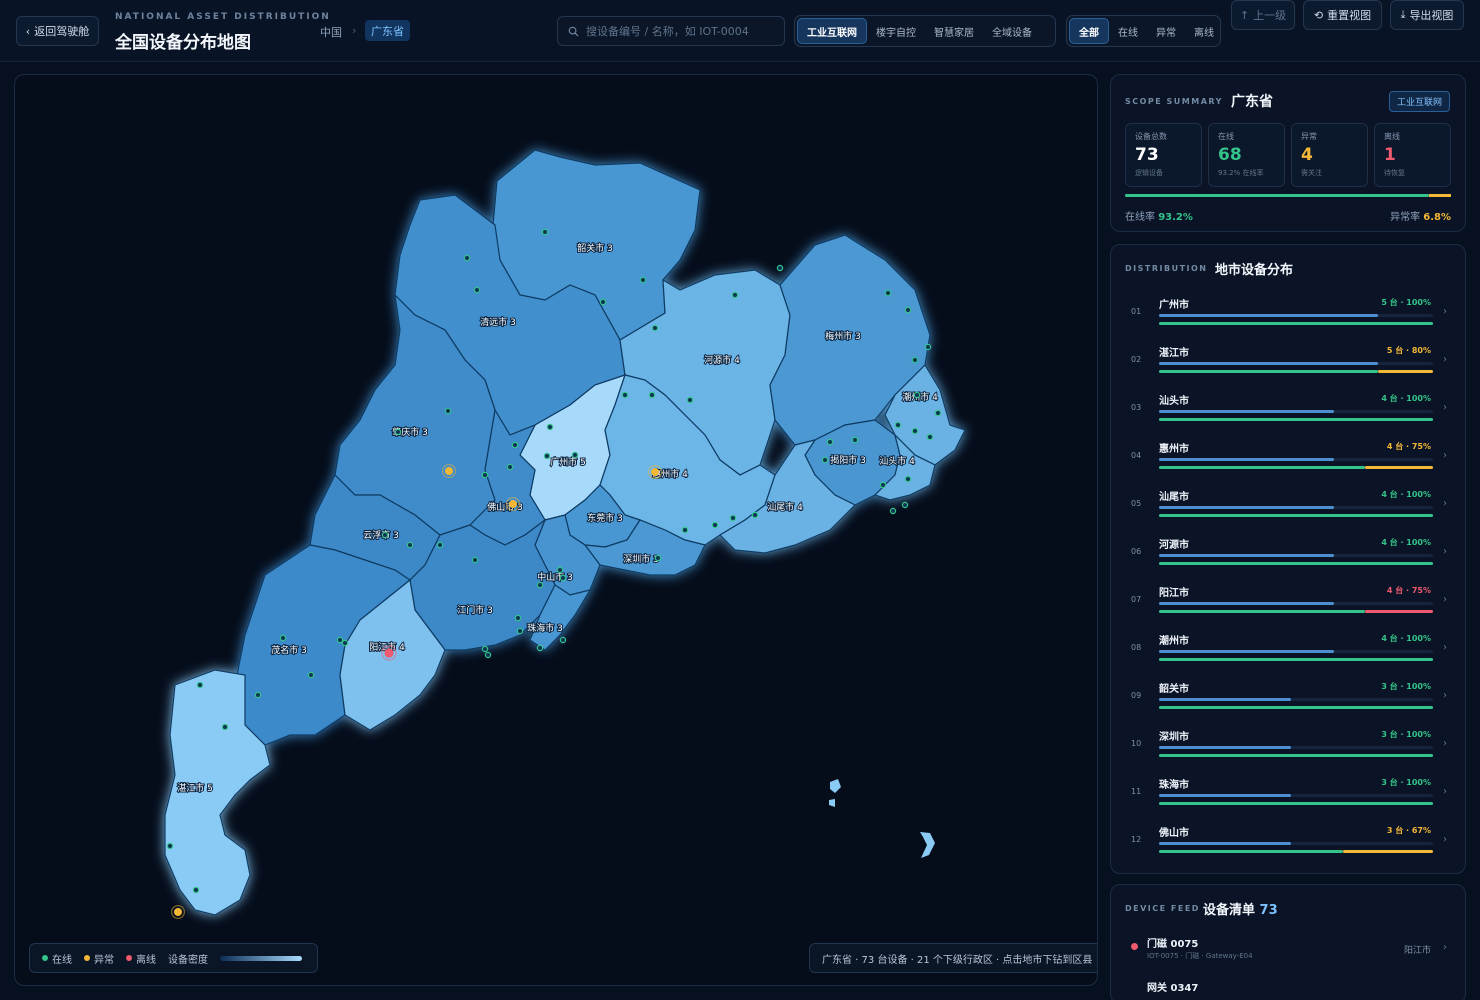 This screenshot has height=1000, width=1480. What do you see at coordinates (896, 31) in the screenshot?
I see `scene-tab-building: 楼宇自控` at bounding box center [896, 31].